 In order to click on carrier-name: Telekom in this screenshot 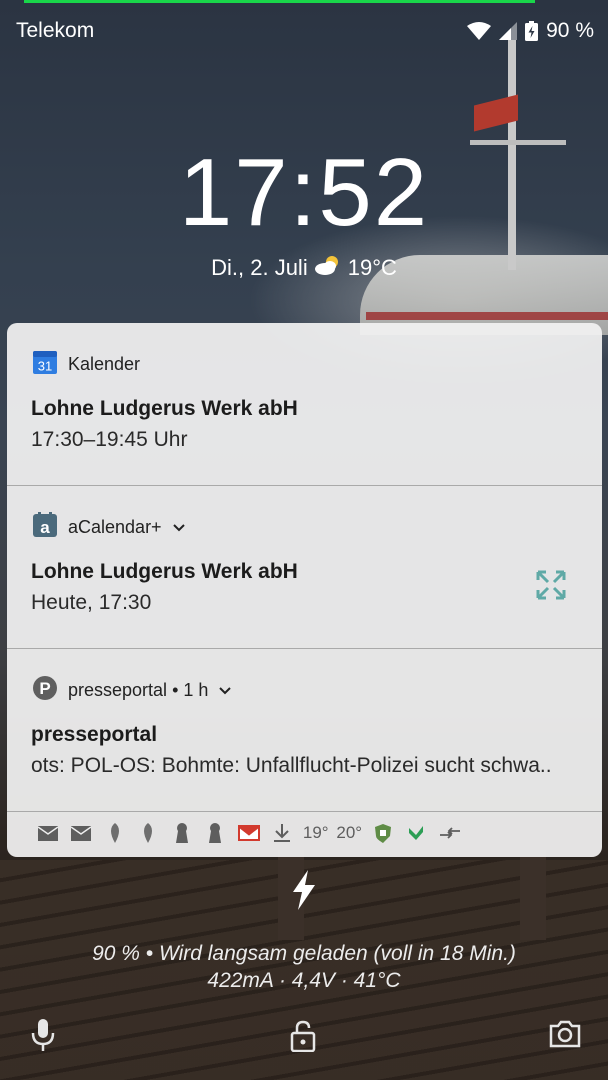, I will do `click(55, 30)`.